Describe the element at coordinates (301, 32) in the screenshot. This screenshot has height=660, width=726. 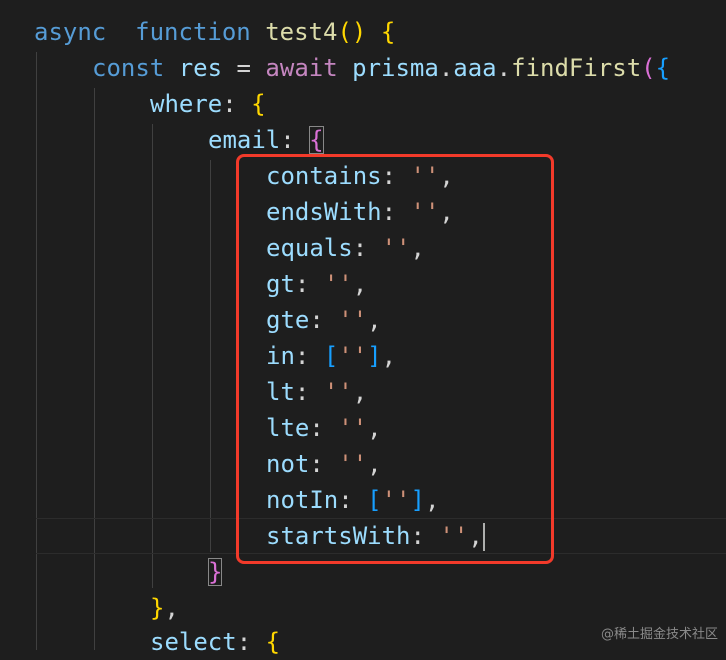
I see `function-name: test4` at that location.